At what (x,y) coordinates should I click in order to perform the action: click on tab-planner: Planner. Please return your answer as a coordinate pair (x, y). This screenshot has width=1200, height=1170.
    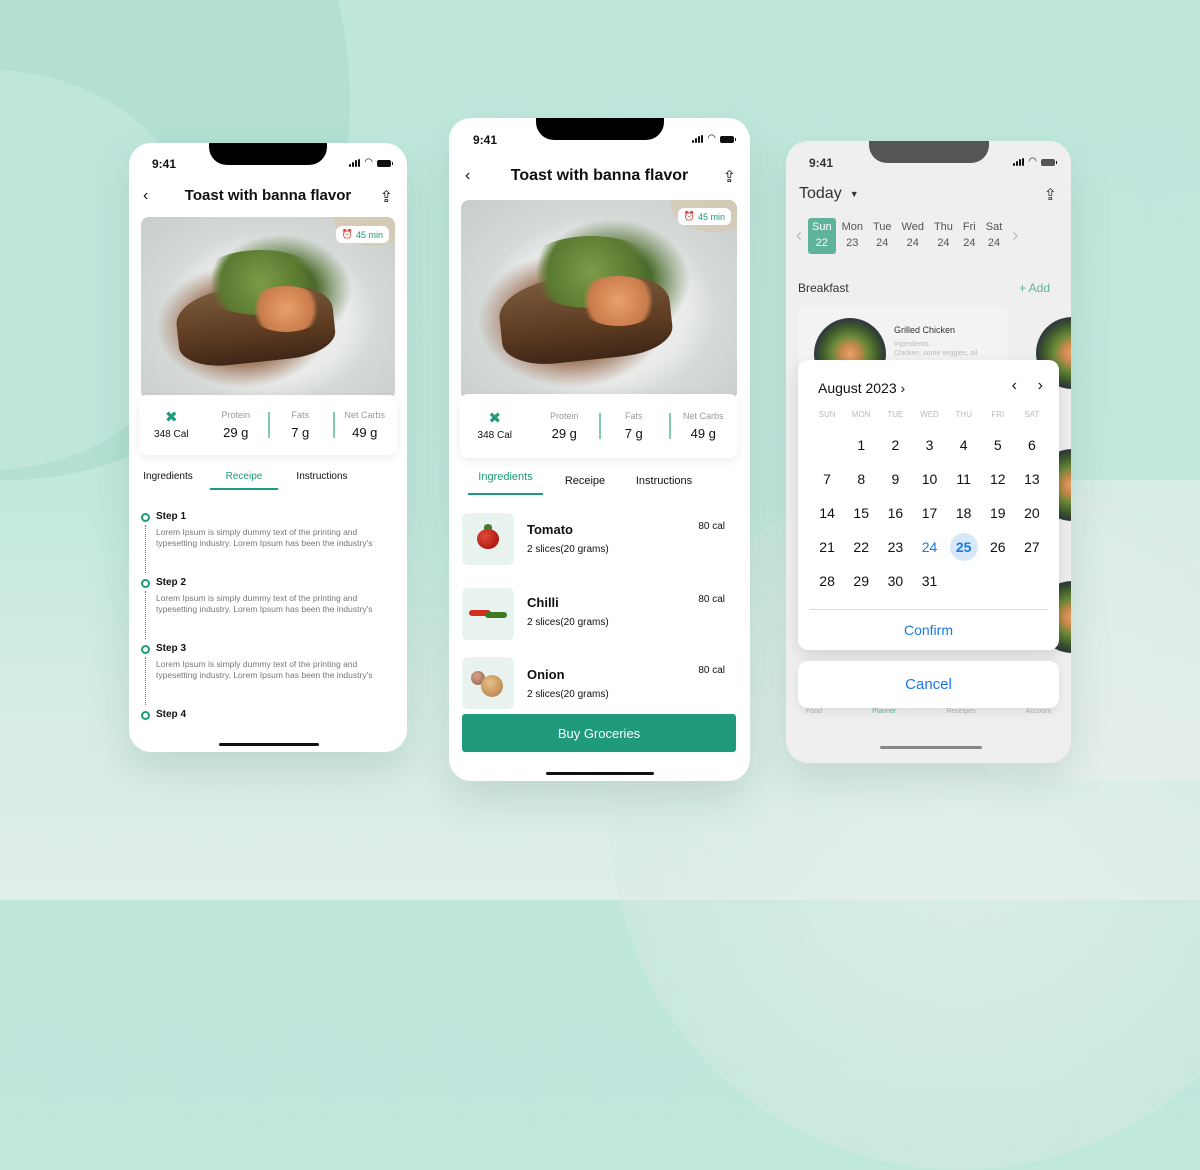
    Looking at the image, I should click on (884, 711).